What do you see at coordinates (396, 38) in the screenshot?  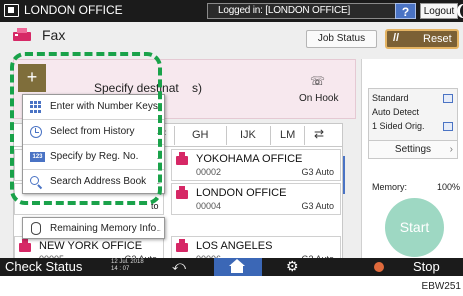 I see `reset-icon: //` at bounding box center [396, 38].